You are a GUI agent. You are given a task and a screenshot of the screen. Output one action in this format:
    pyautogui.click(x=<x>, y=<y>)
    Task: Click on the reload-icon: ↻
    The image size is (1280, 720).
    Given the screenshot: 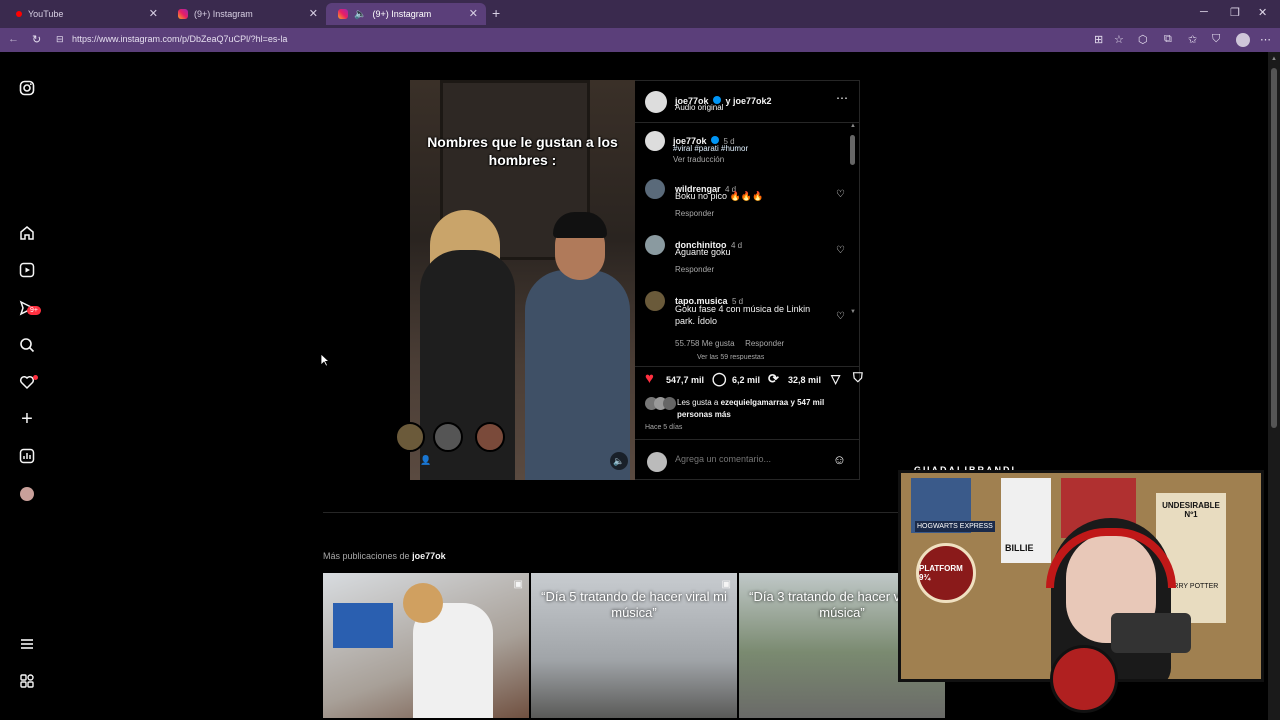 What is the action you would take?
    pyautogui.click(x=36, y=39)
    